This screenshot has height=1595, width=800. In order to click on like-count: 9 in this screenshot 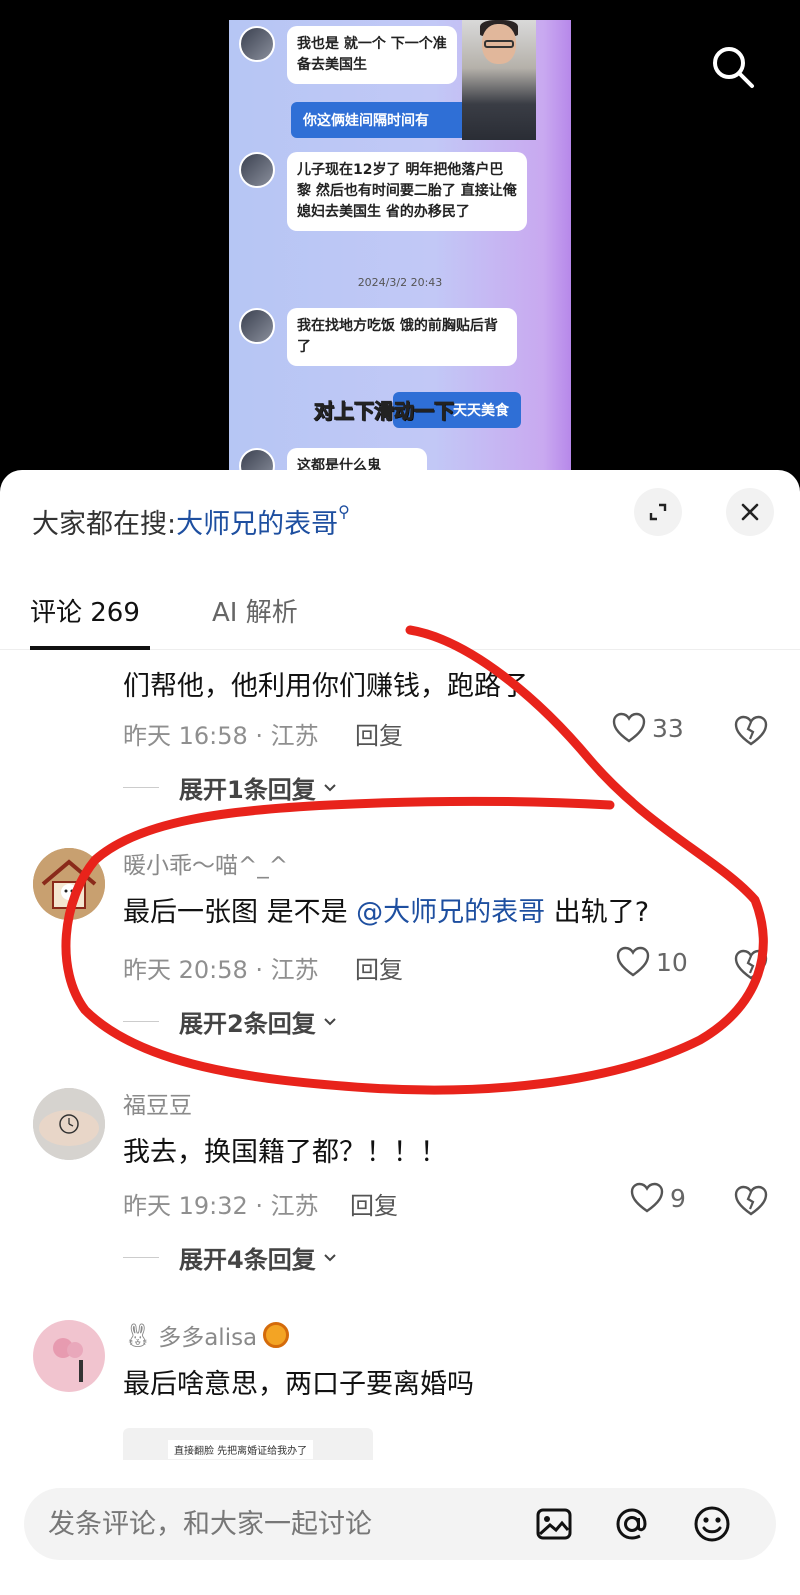, I will do `click(678, 1198)`.